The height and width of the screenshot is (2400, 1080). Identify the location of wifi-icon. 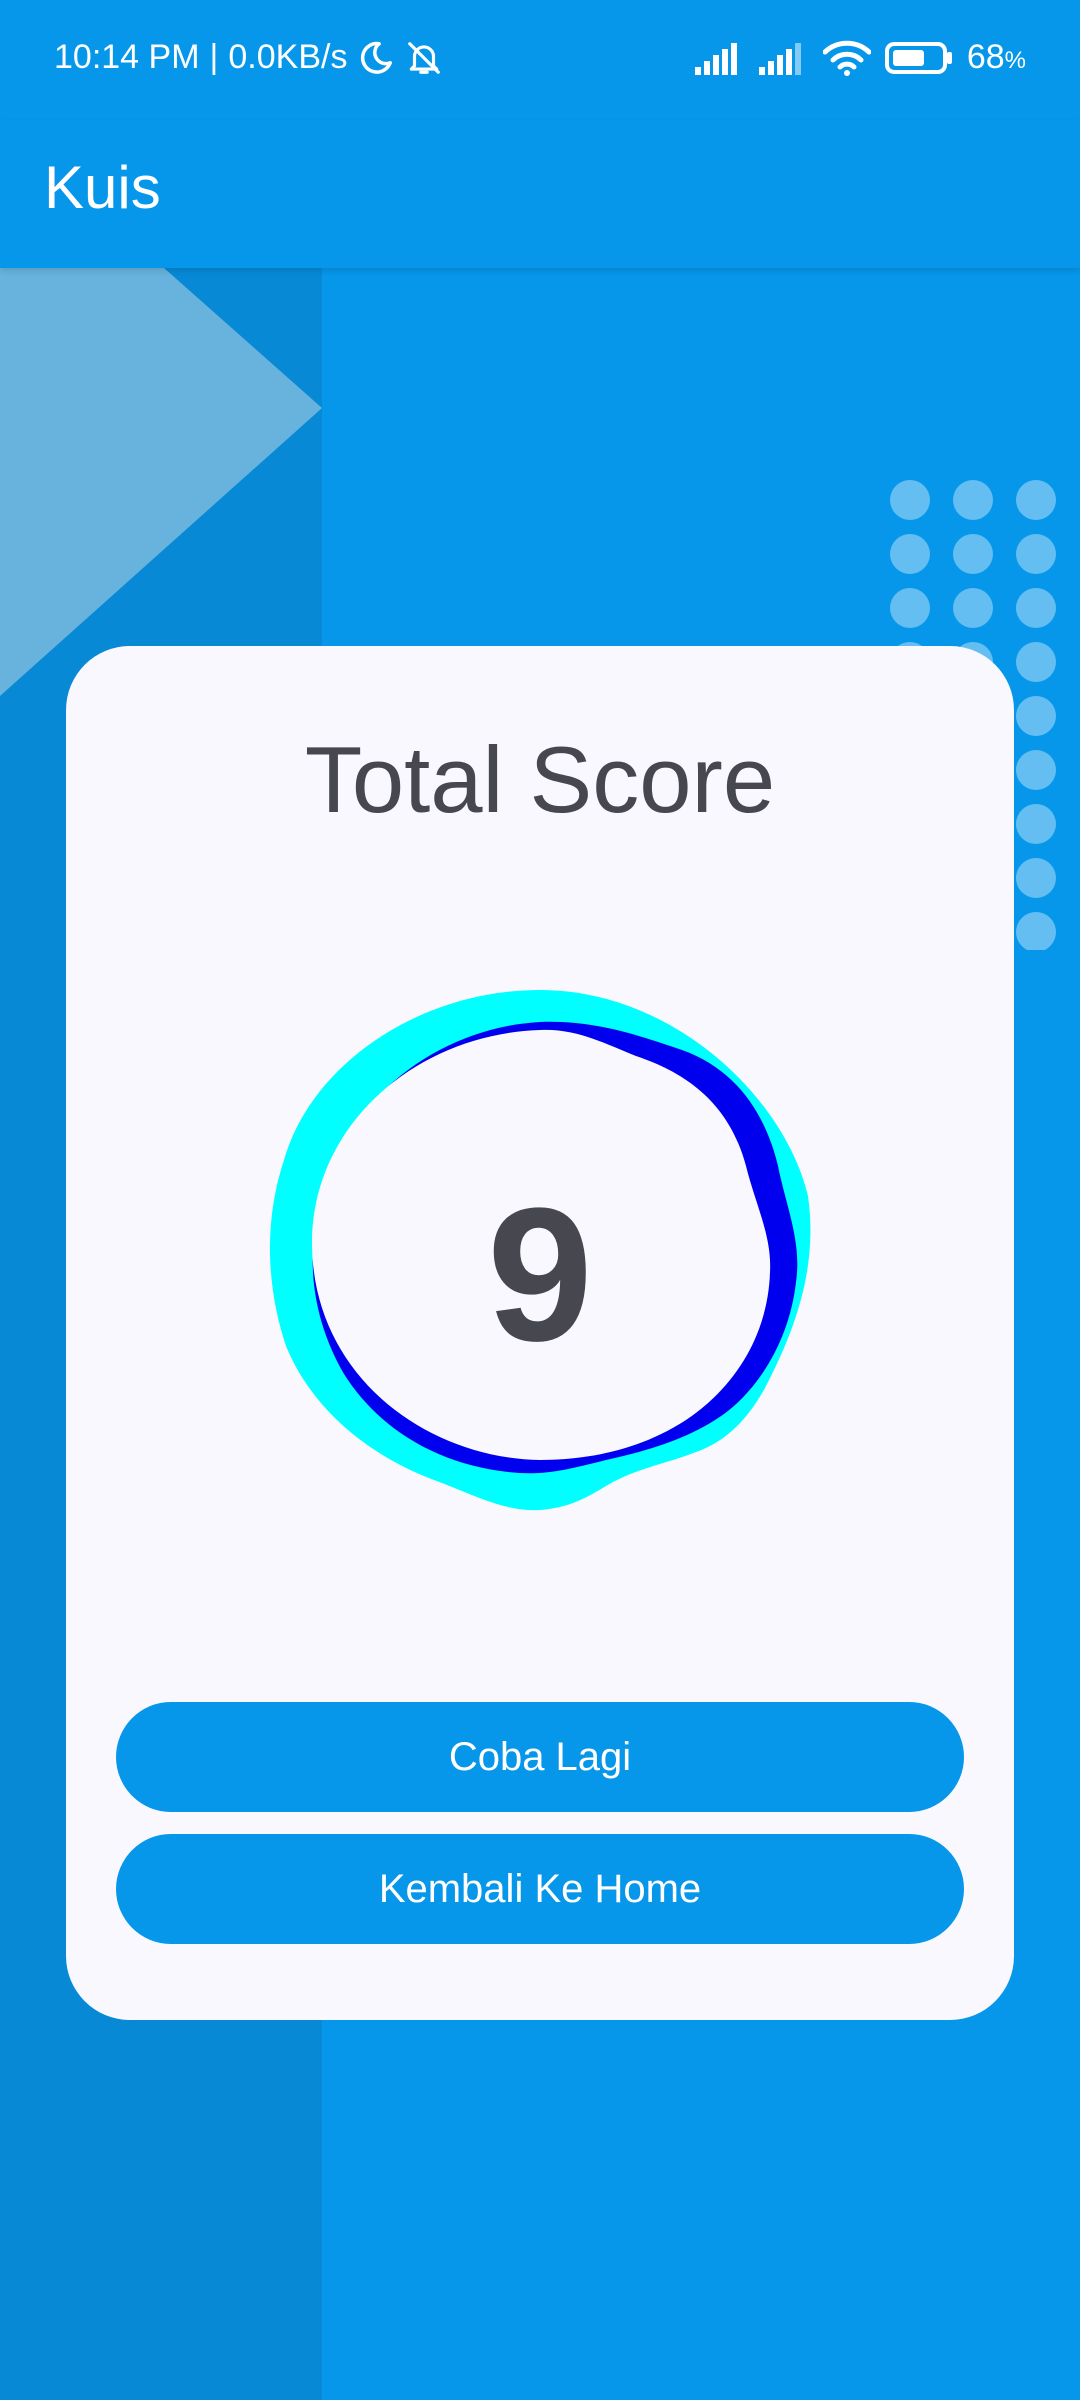
(846, 58).